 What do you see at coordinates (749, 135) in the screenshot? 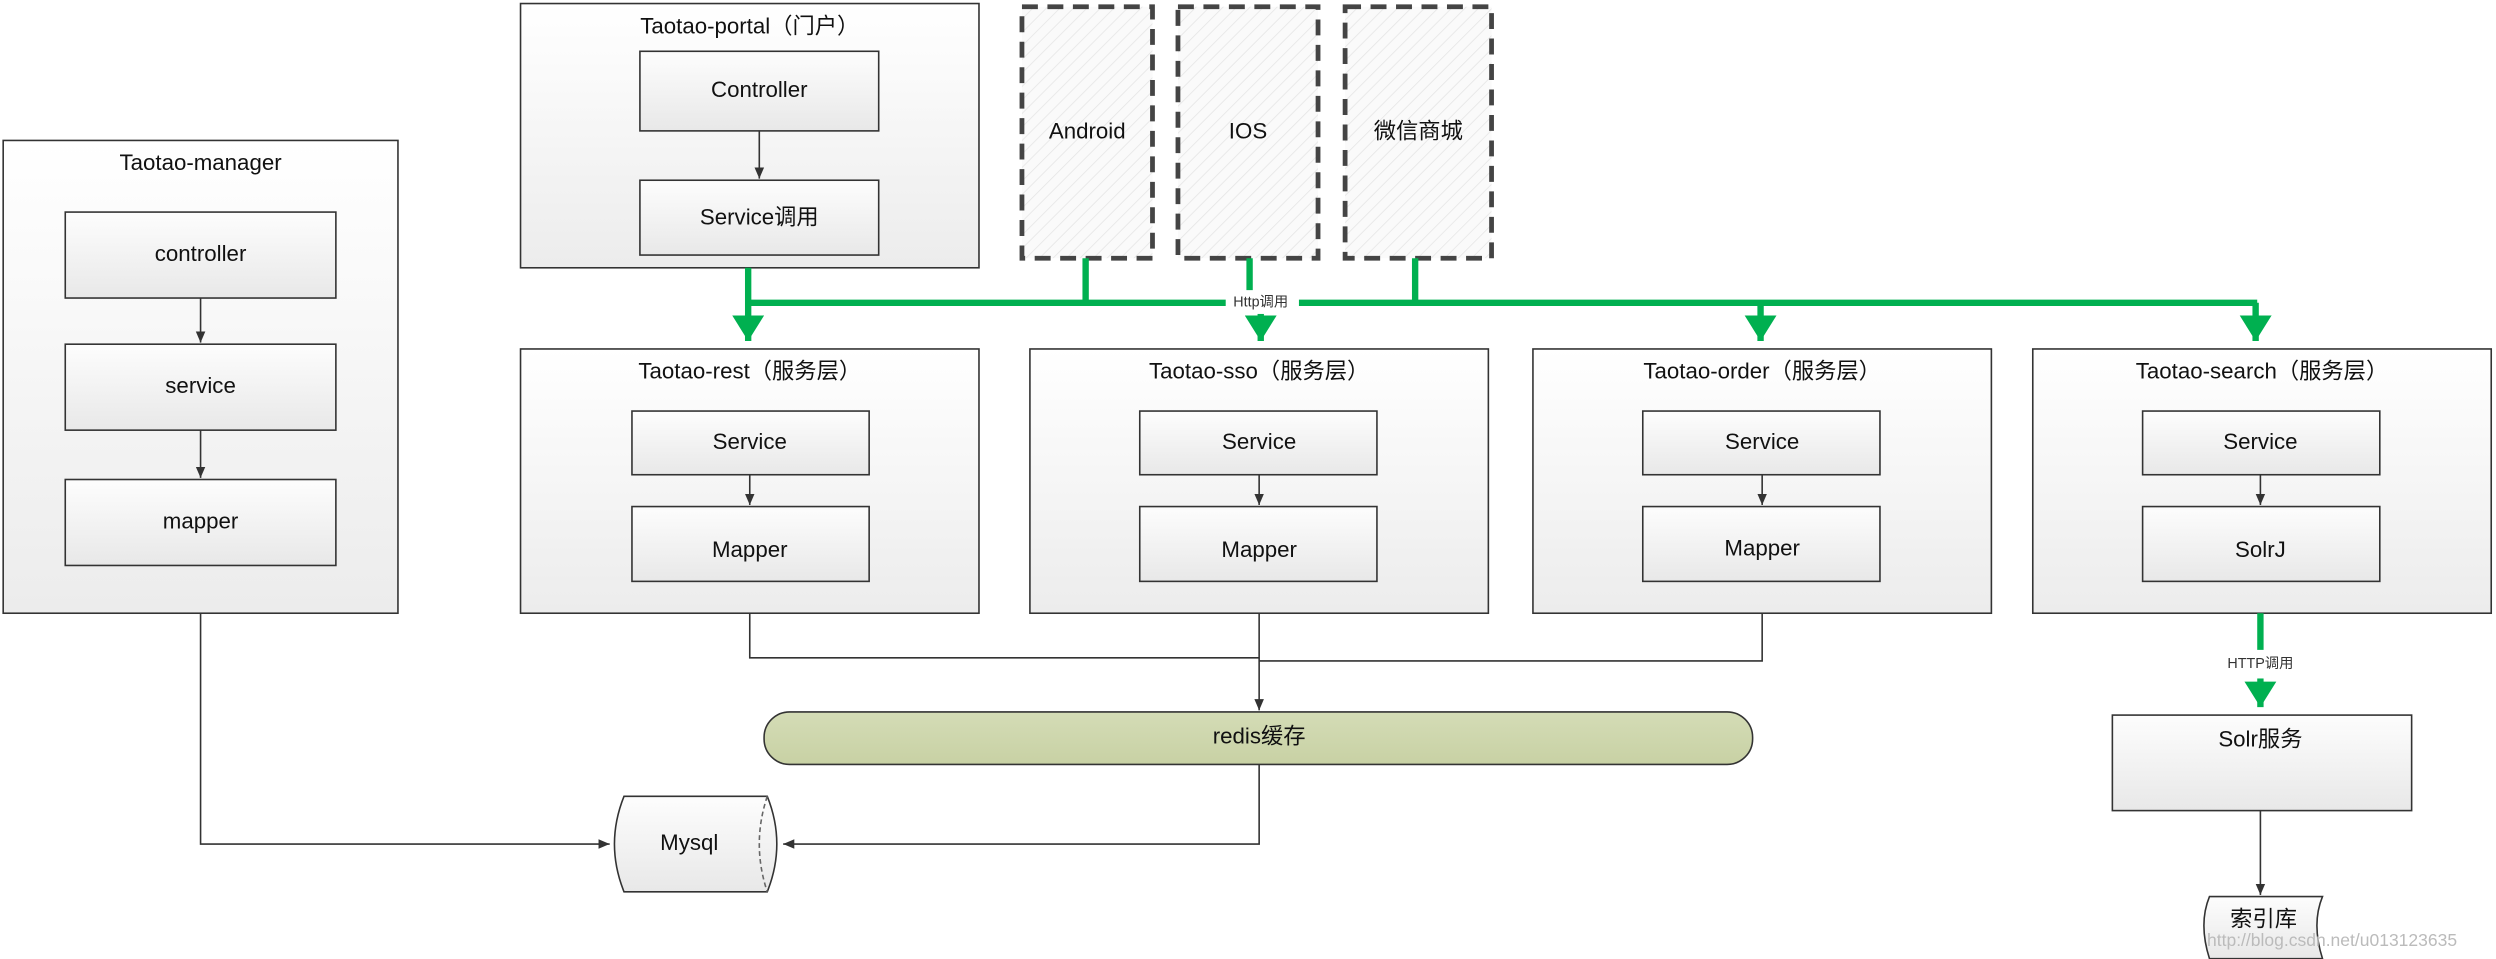
I see `taotao-portal-module: Taotao-portal（门户） Controller Service调用` at bounding box center [749, 135].